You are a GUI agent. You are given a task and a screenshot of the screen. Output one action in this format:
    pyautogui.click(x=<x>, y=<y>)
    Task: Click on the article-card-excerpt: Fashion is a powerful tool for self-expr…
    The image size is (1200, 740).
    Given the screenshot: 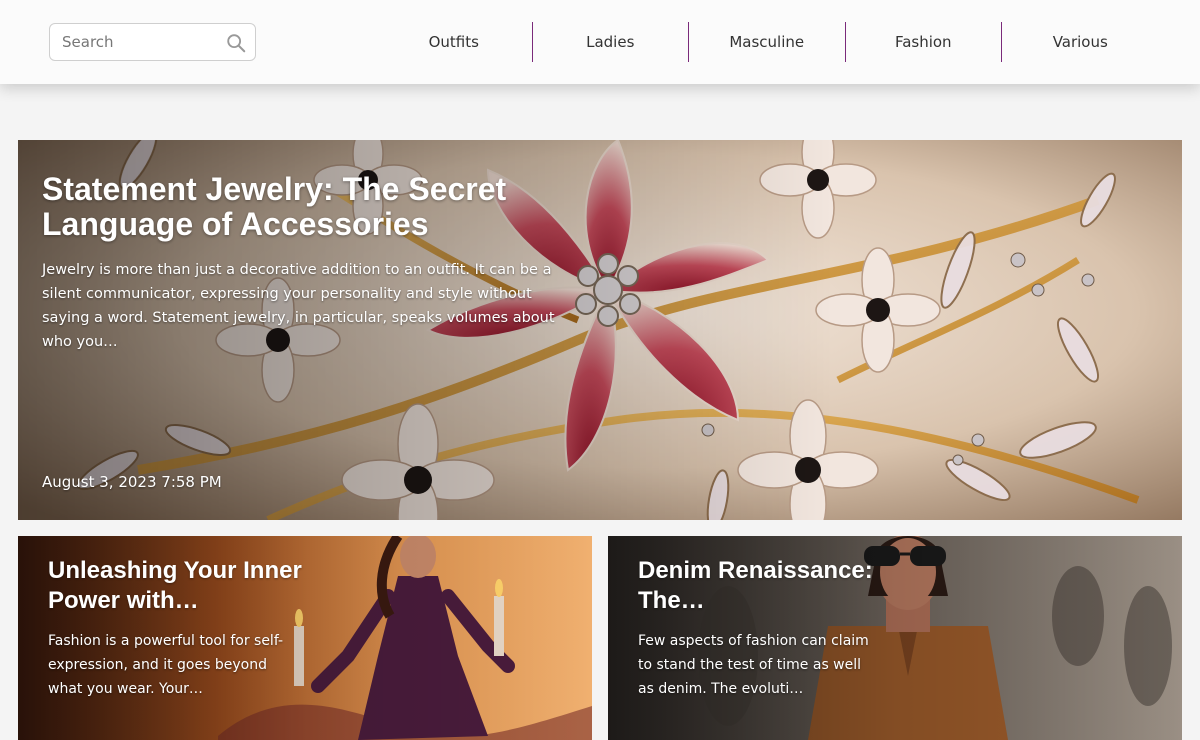 What is the action you would take?
    pyautogui.click(x=166, y=665)
    